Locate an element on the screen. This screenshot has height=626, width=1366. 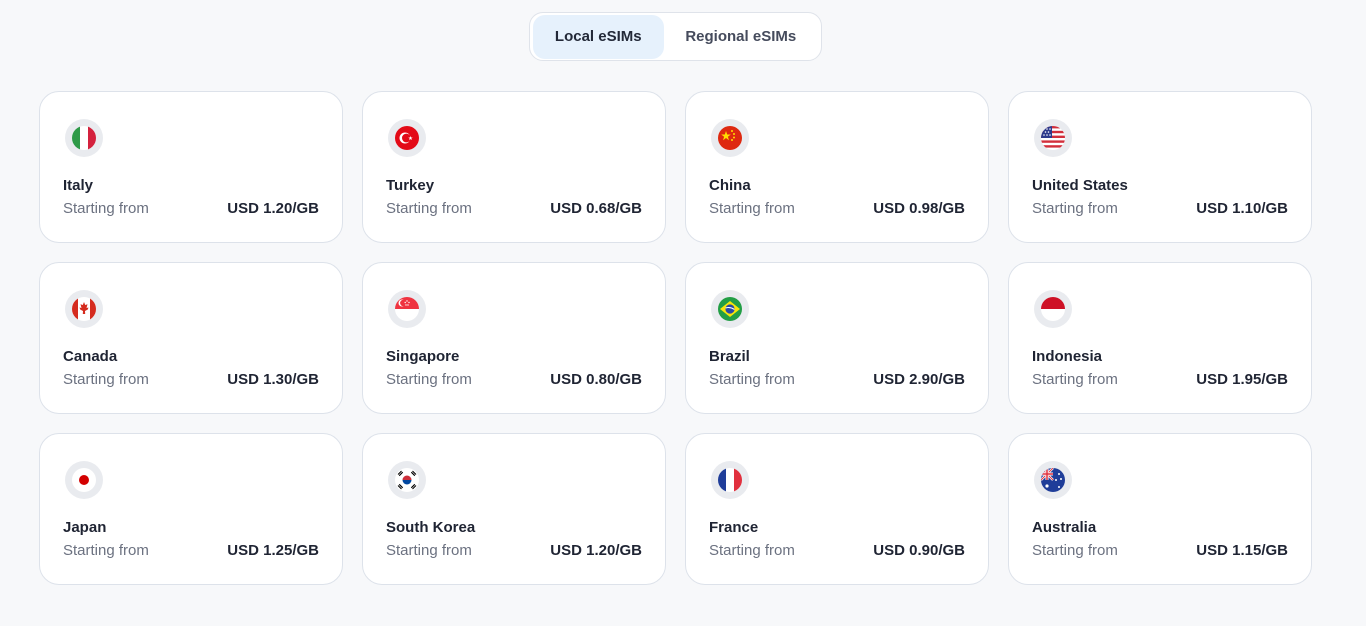
price-value: USD 0.68/GB is located at coordinates (596, 208).